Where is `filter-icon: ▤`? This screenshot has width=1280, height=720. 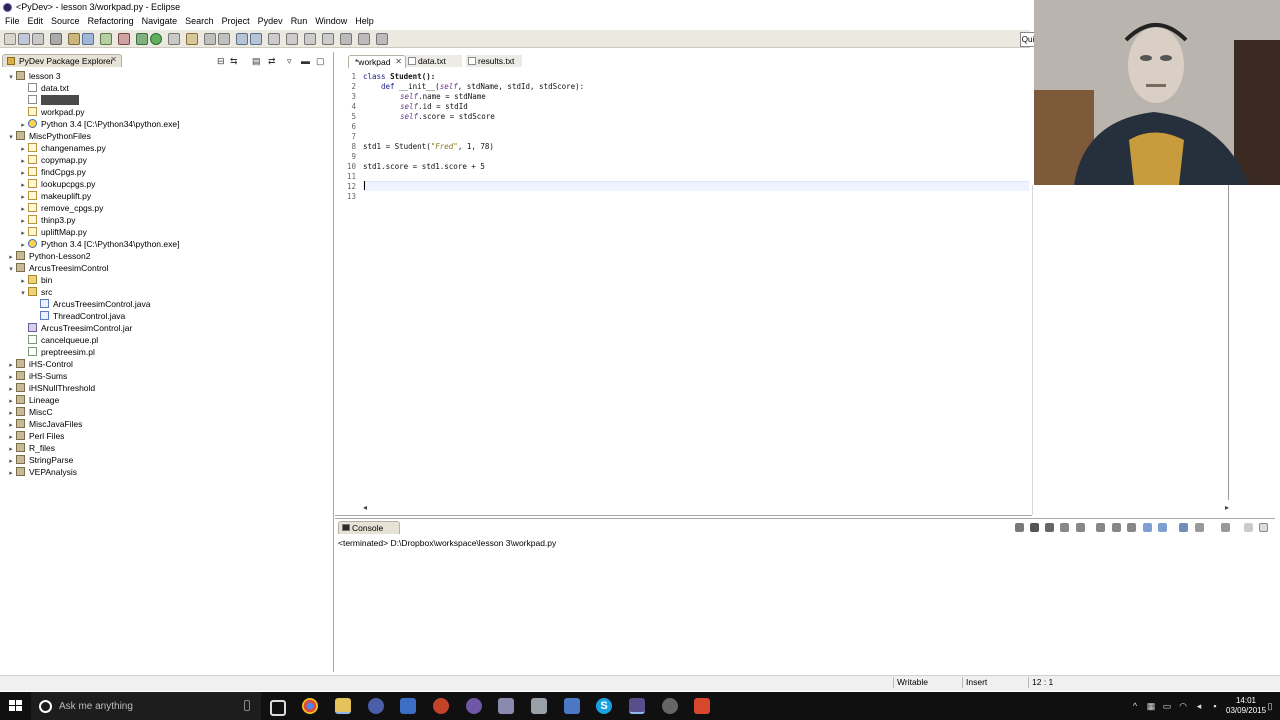 filter-icon: ▤ is located at coordinates (256, 61).